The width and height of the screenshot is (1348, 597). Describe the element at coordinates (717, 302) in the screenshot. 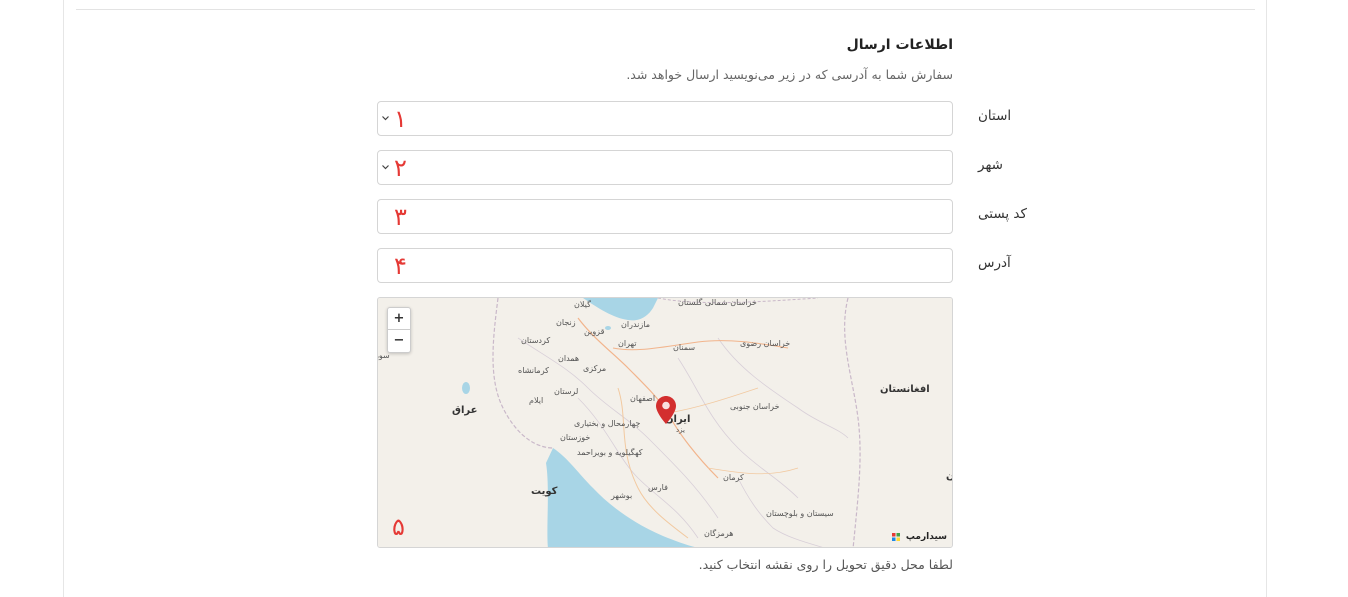

I see `map-label-golestan: خراسان شمالی گلستان` at that location.